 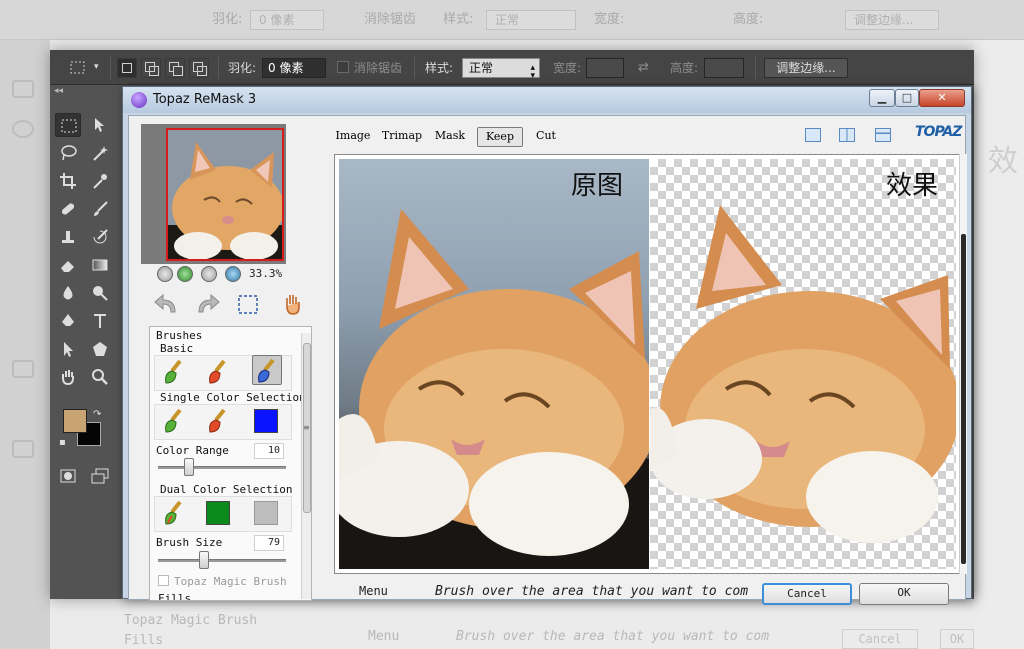 I want to click on history-brush-tool-icon, so click(x=100, y=237).